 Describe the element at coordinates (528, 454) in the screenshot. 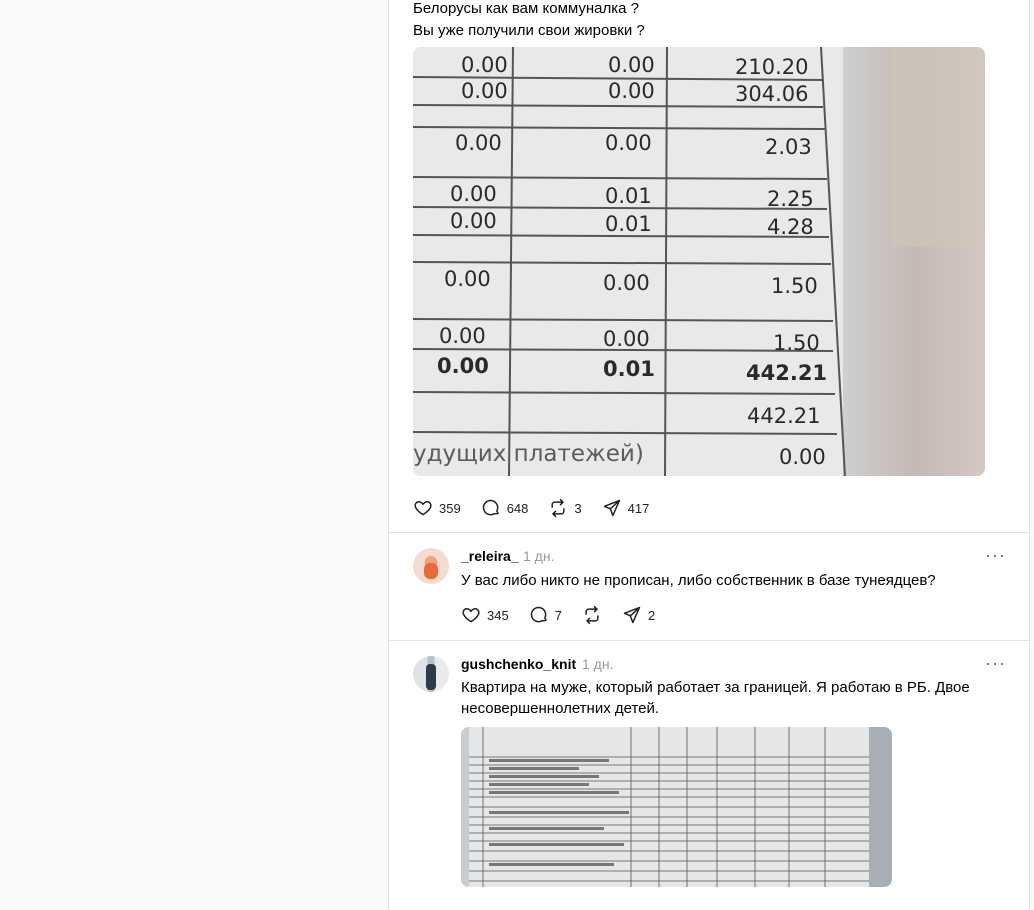

I see `receipt-footer-label: удущих платежей)` at that location.